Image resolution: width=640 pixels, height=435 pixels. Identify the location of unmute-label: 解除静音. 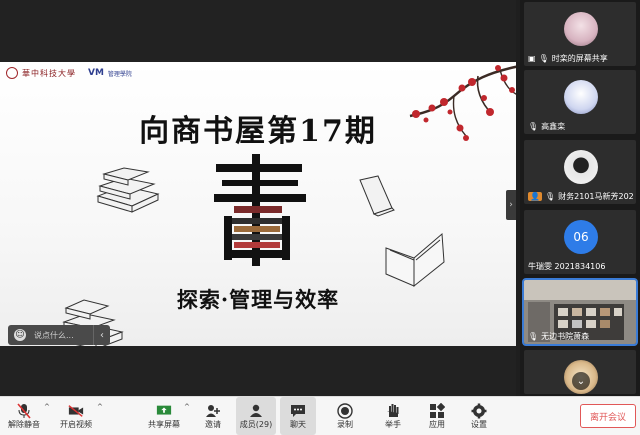
(24, 424).